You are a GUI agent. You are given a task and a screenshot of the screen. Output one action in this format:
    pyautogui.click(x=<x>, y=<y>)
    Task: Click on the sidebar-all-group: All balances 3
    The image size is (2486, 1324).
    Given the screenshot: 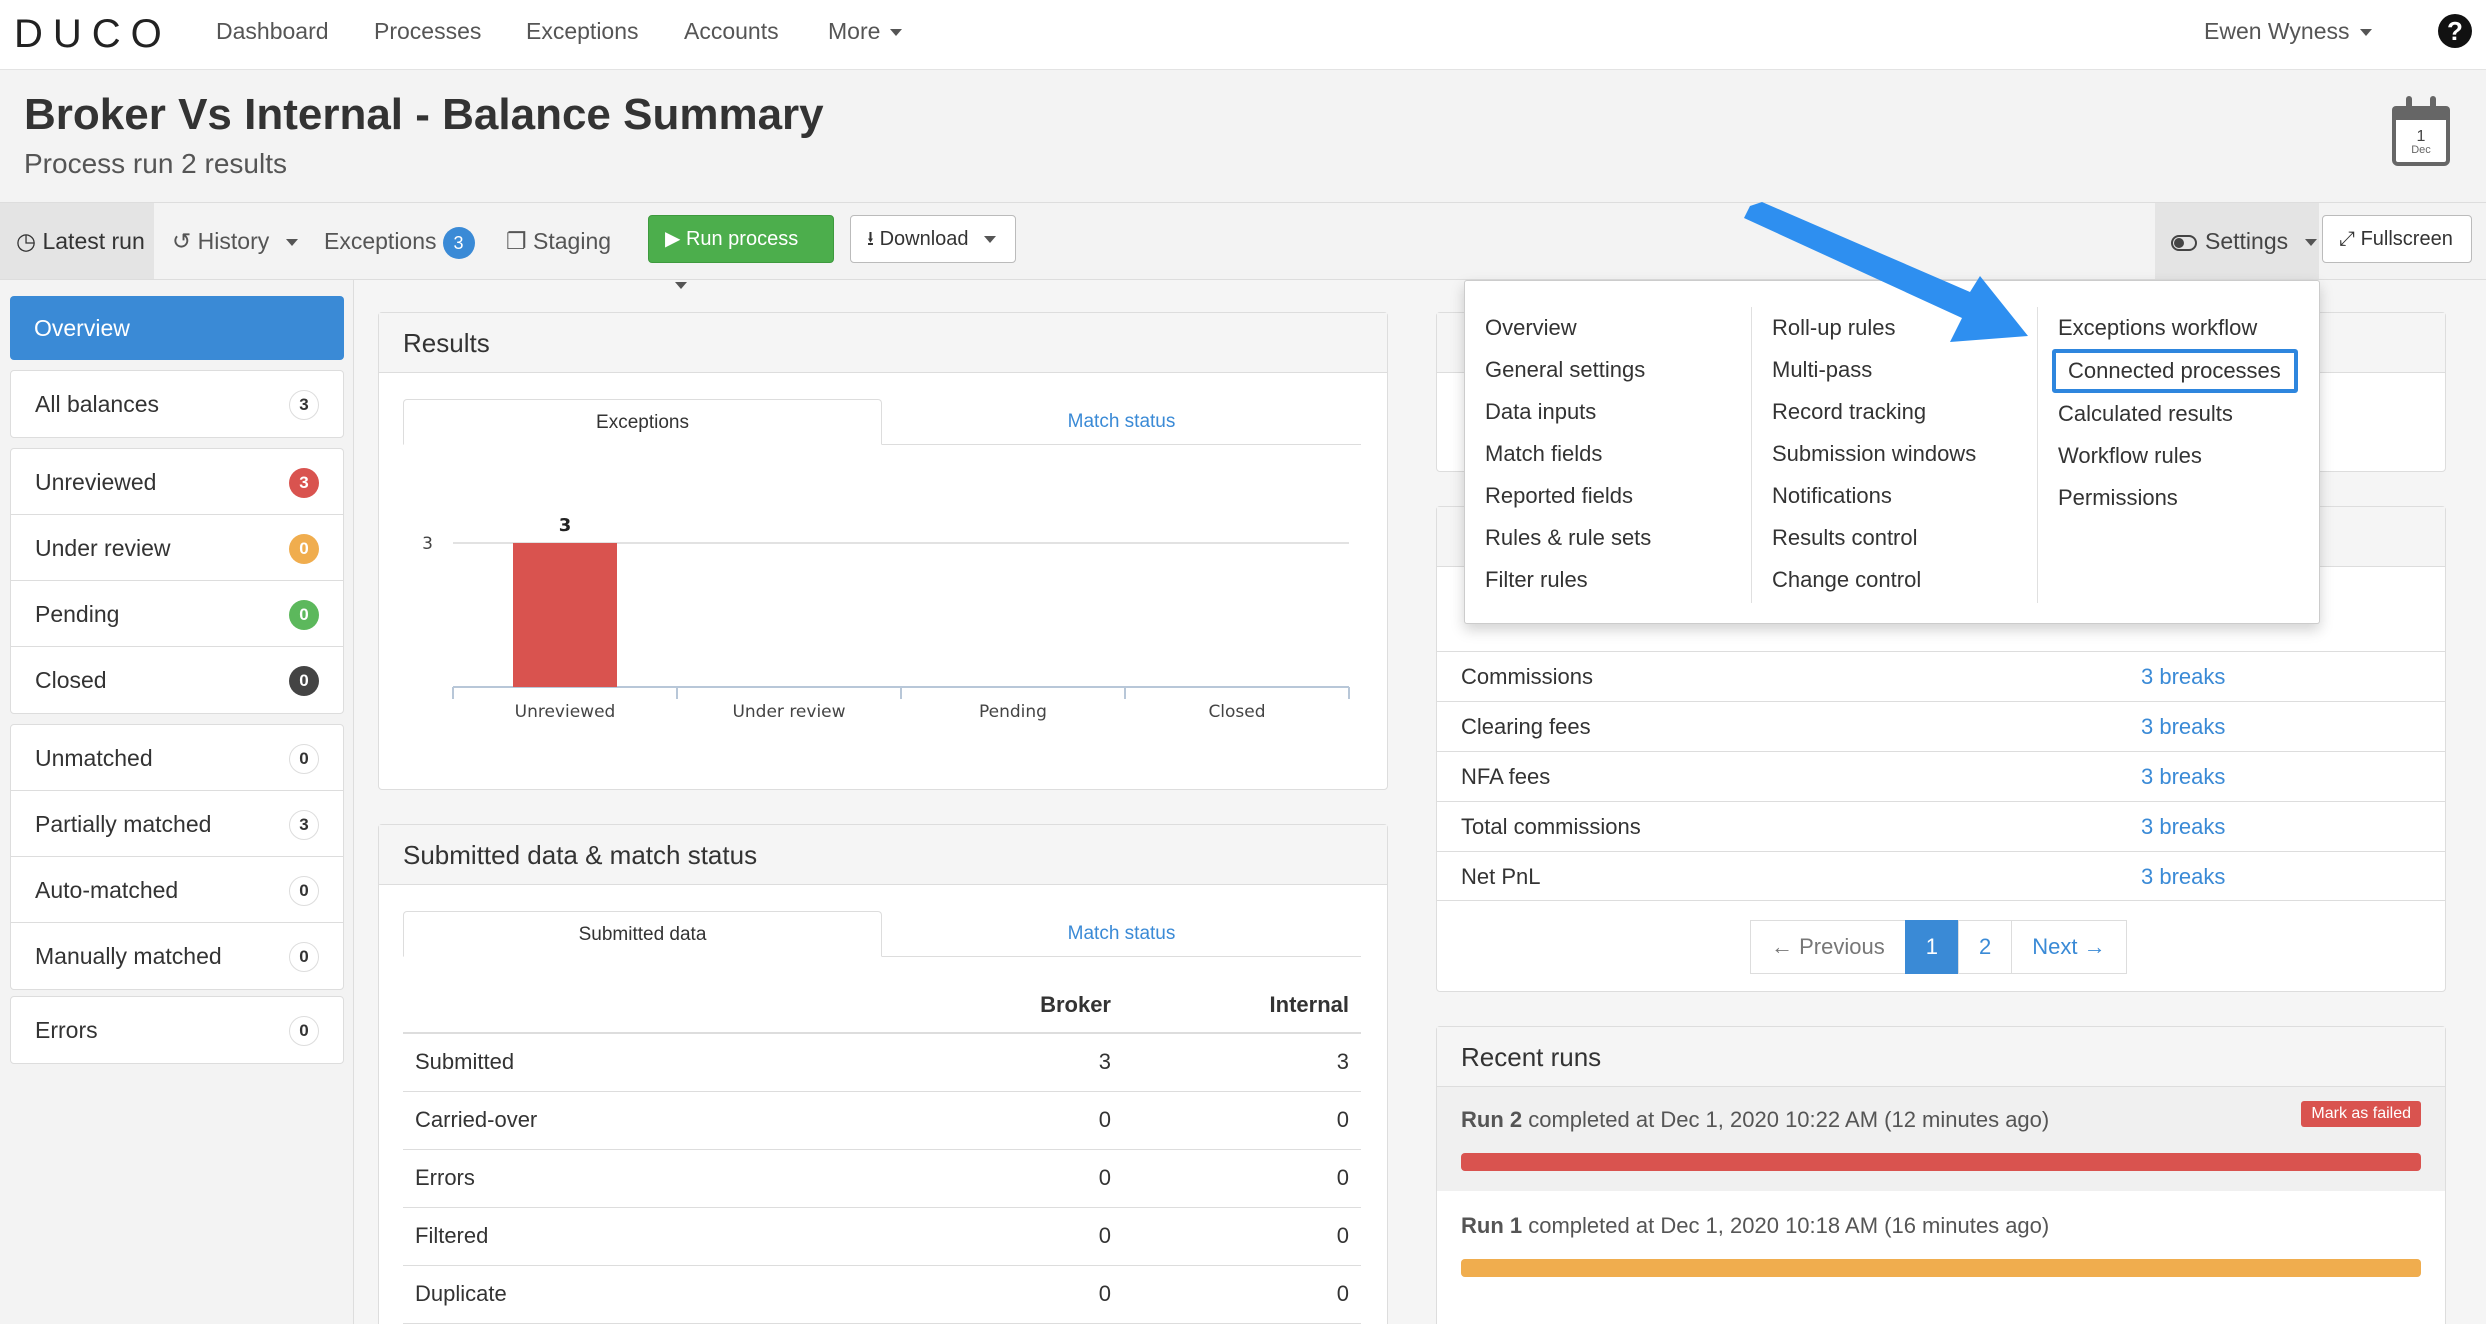 What is the action you would take?
    pyautogui.click(x=177, y=404)
    